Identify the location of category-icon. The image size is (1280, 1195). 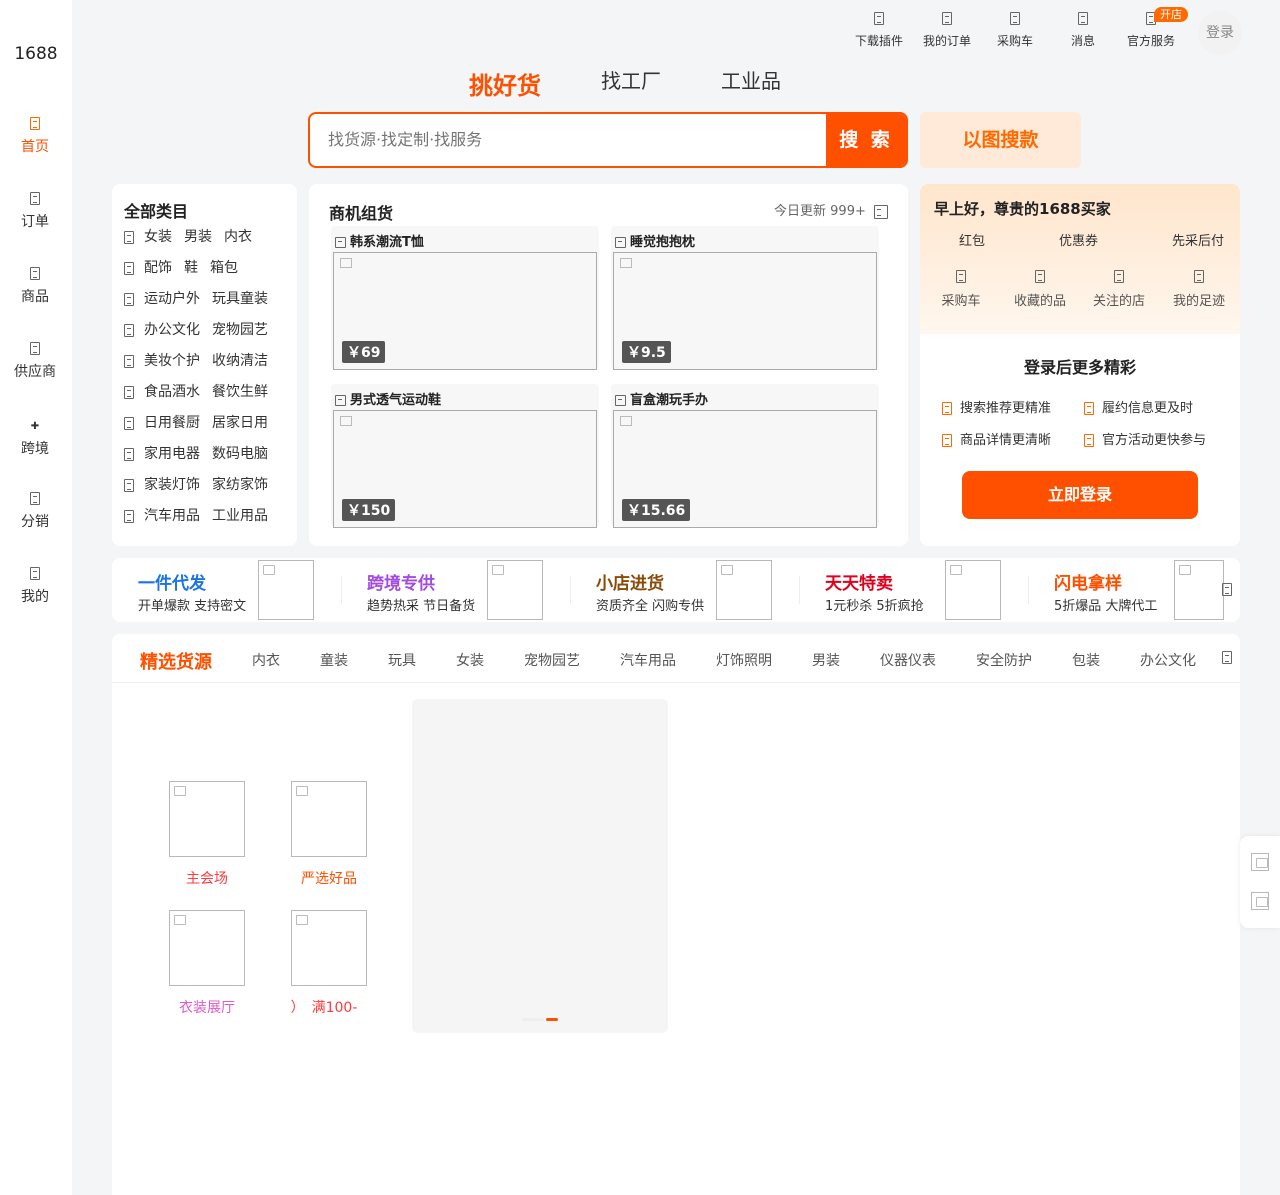
(129, 330).